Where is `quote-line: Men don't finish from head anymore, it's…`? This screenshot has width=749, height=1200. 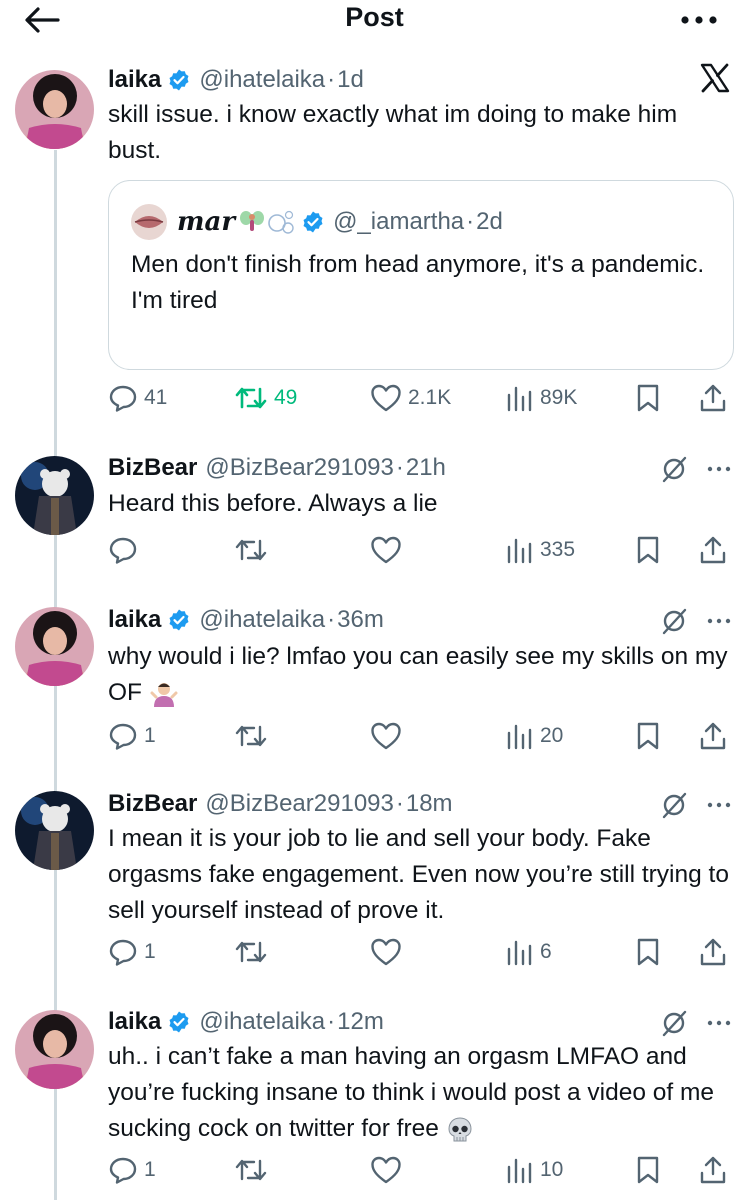
quote-line: Men don't finish from head anymore, it's… is located at coordinates (418, 264).